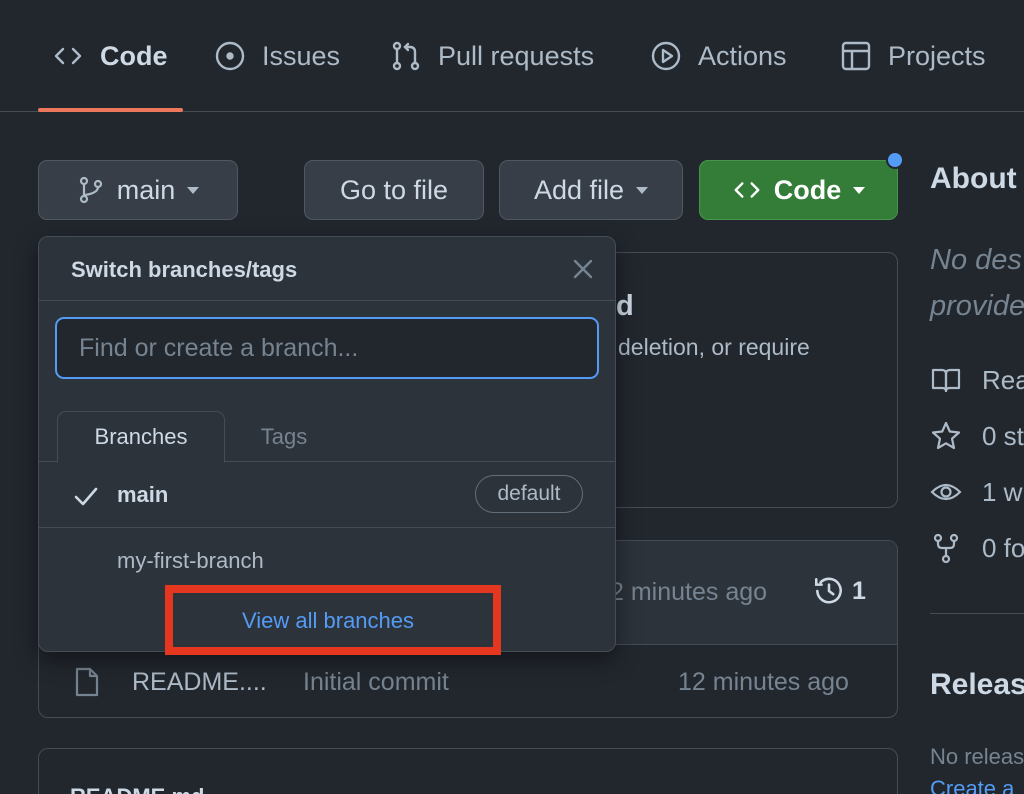 The image size is (1024, 794). What do you see at coordinates (625, 306) in the screenshot?
I see `protection-title: d` at bounding box center [625, 306].